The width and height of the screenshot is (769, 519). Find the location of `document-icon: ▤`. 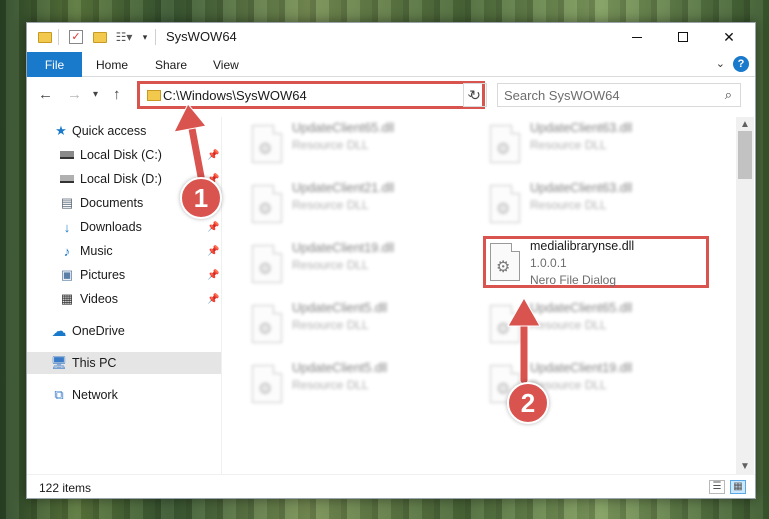

document-icon: ▤ is located at coordinates (67, 202).